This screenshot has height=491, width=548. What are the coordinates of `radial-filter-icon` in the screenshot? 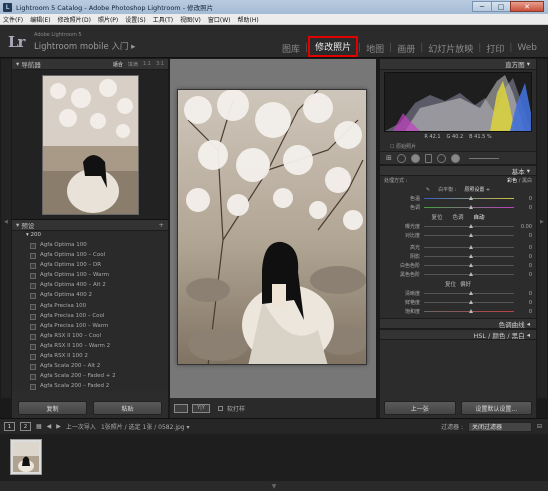 It's located at (441, 158).